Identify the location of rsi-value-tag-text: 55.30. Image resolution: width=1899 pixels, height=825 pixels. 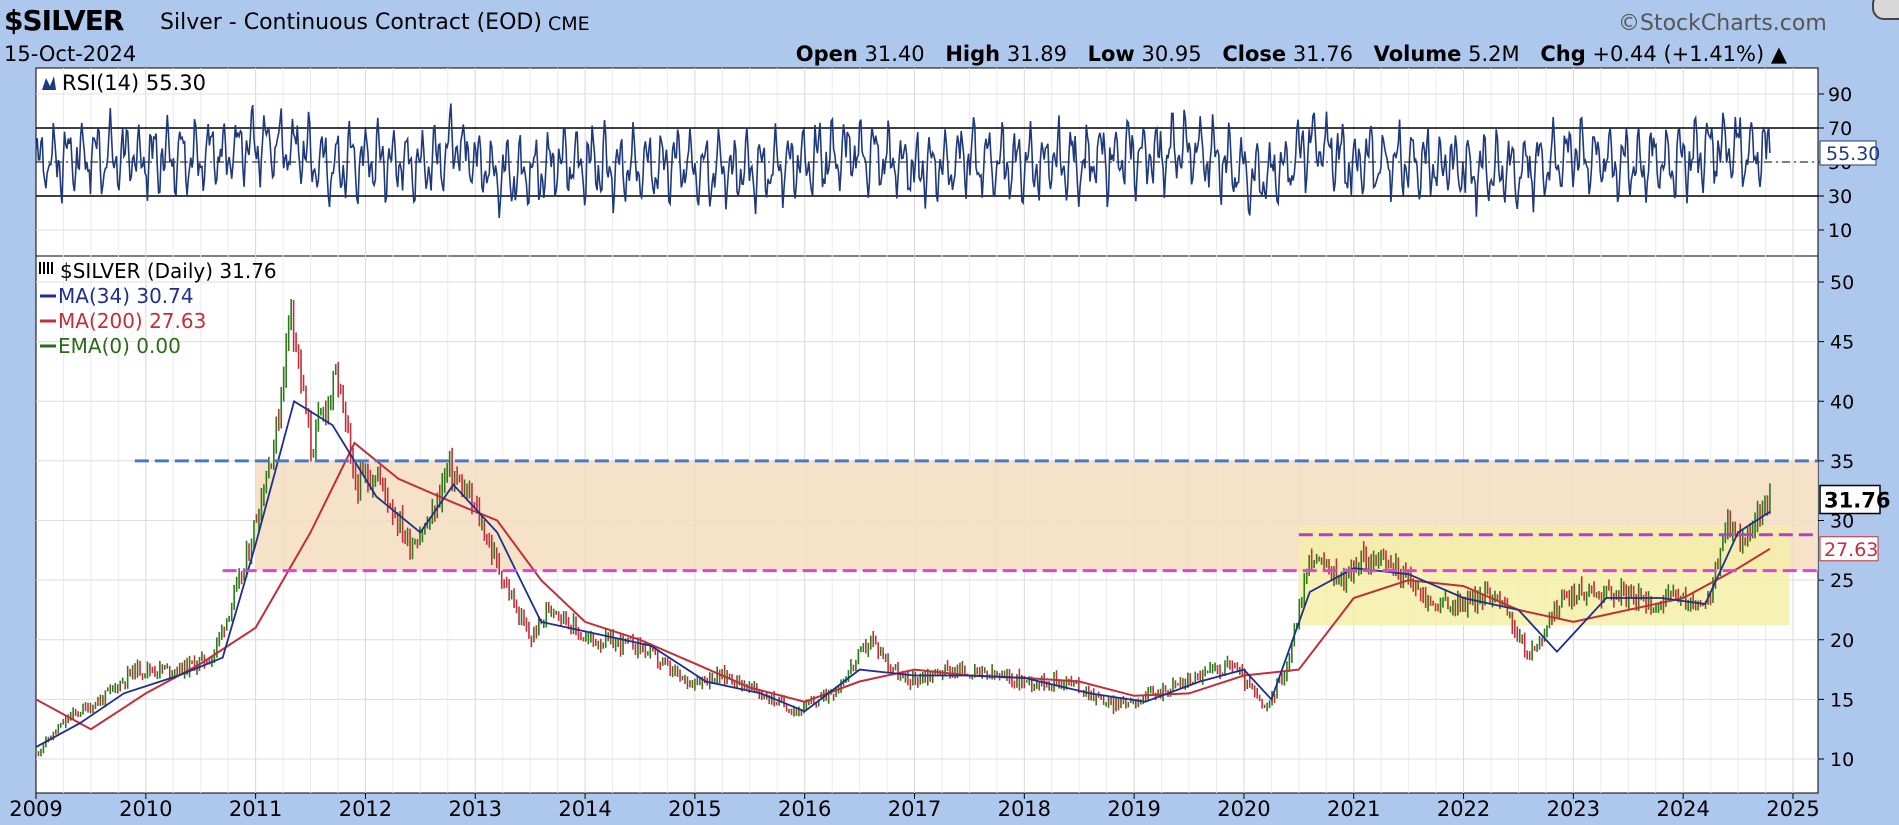
(1853, 154).